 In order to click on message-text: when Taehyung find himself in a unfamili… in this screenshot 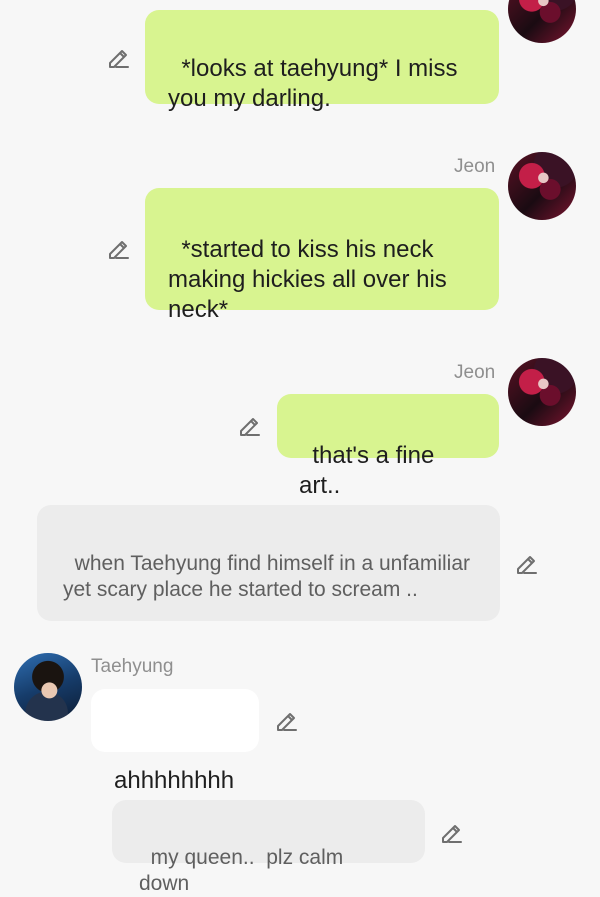, I will do `click(269, 576)`.